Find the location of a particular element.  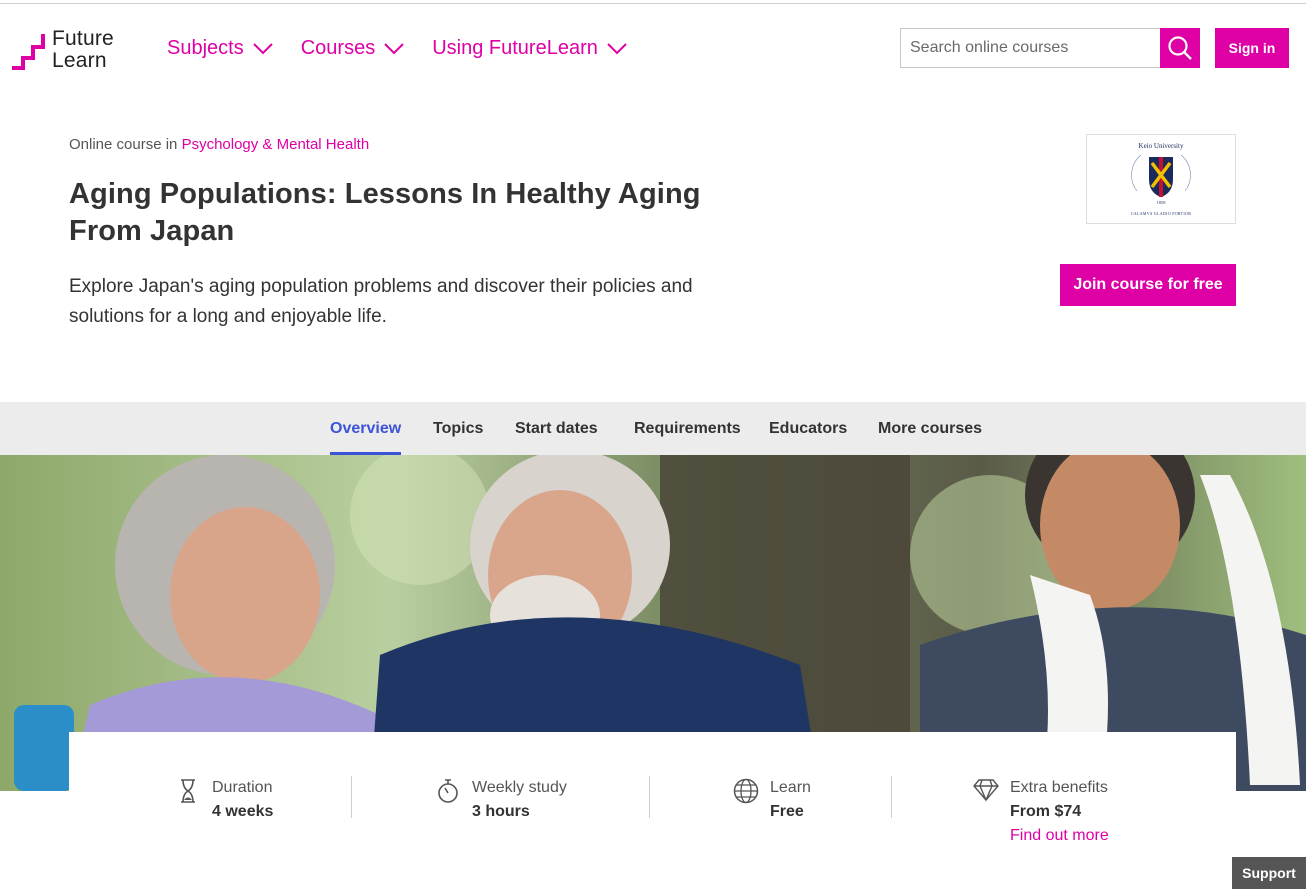

find-out-more-link: Find out more is located at coordinates (1059, 836).